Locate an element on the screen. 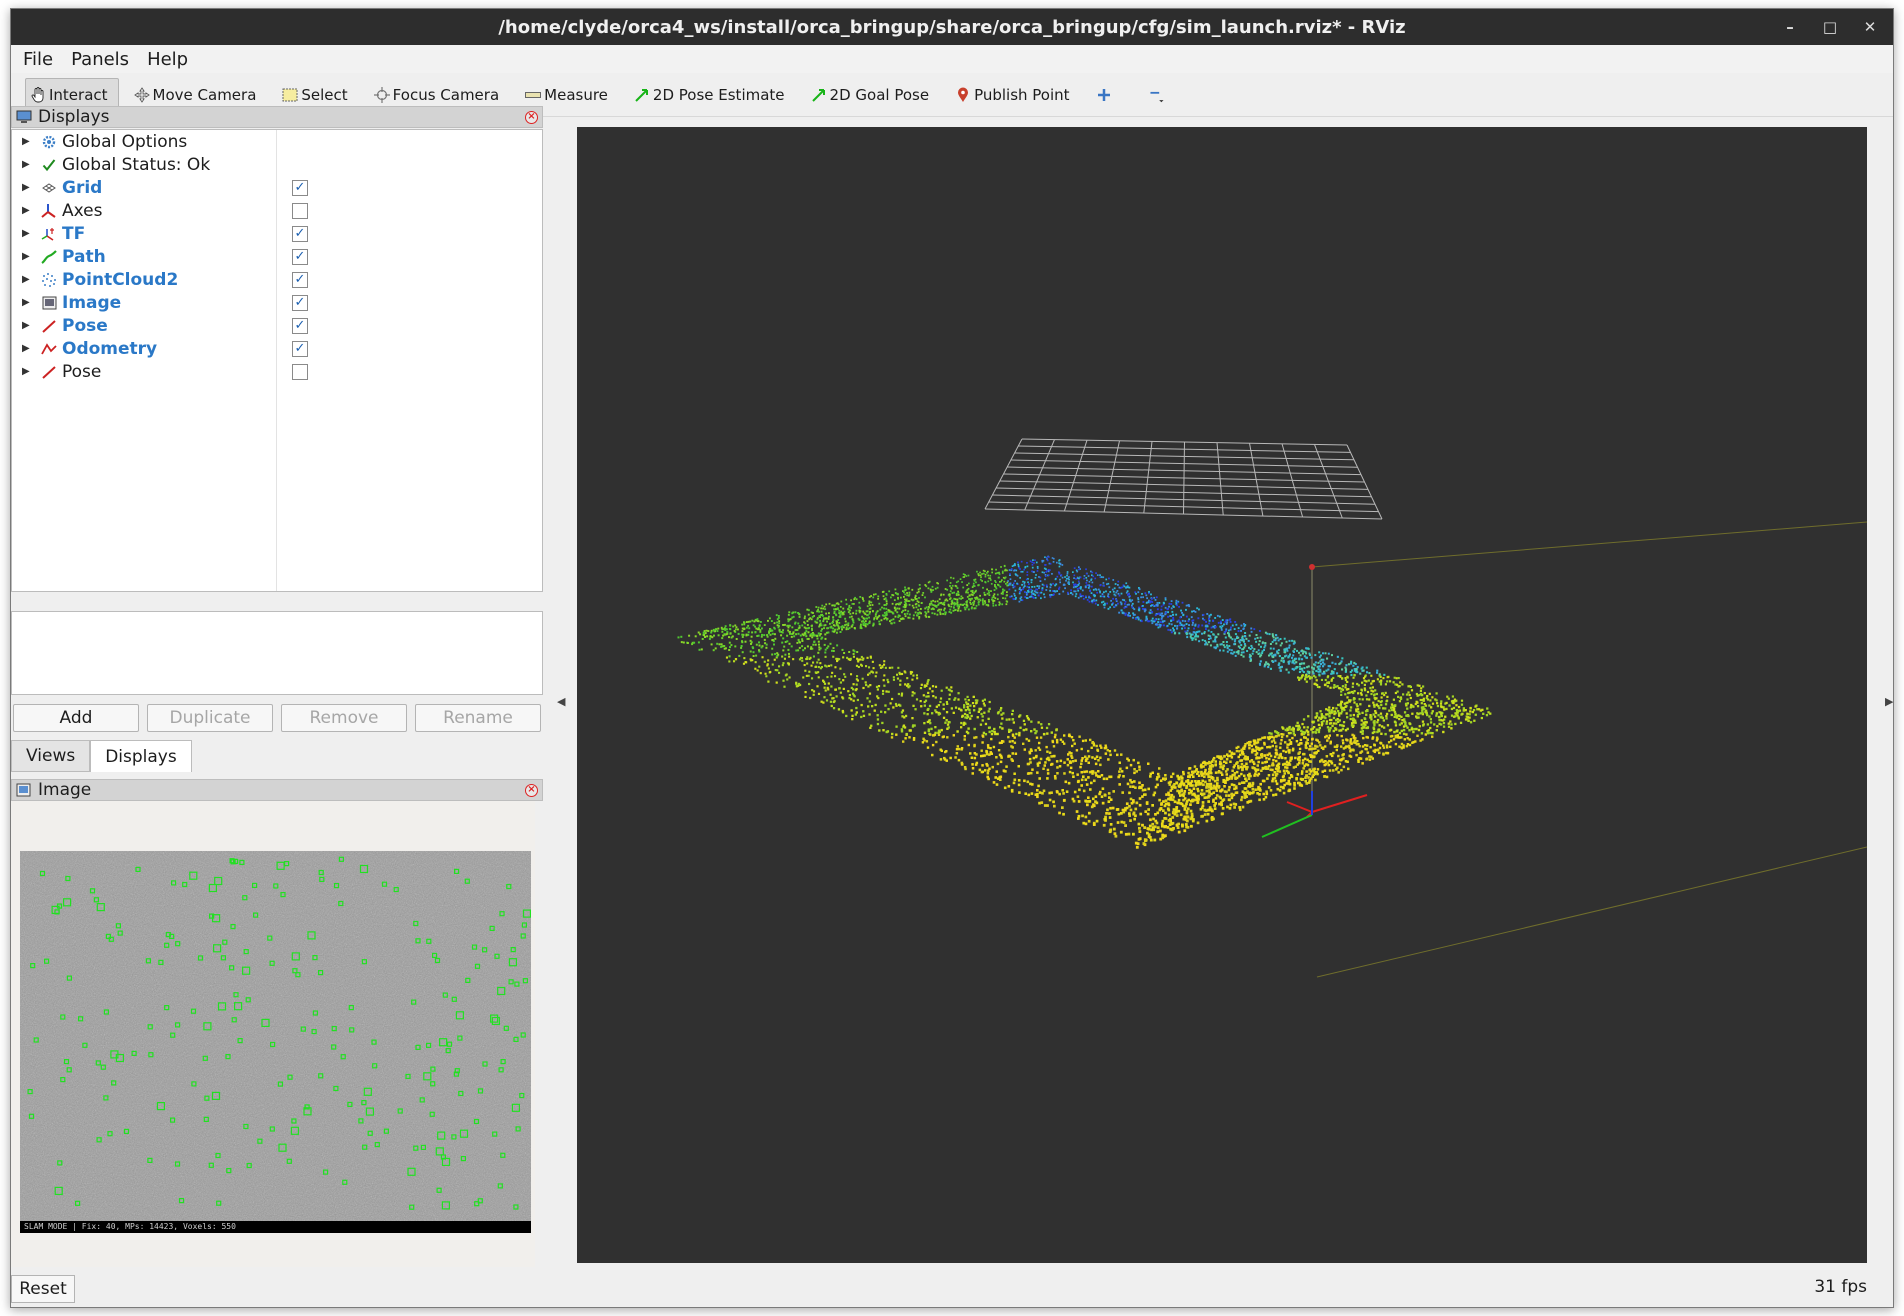  add-display-button: Add is located at coordinates (76, 718).